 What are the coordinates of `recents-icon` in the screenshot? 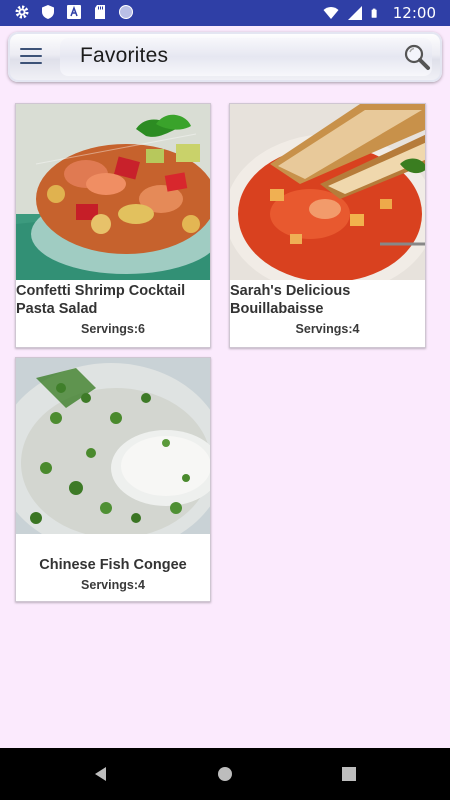 It's located at (349, 774).